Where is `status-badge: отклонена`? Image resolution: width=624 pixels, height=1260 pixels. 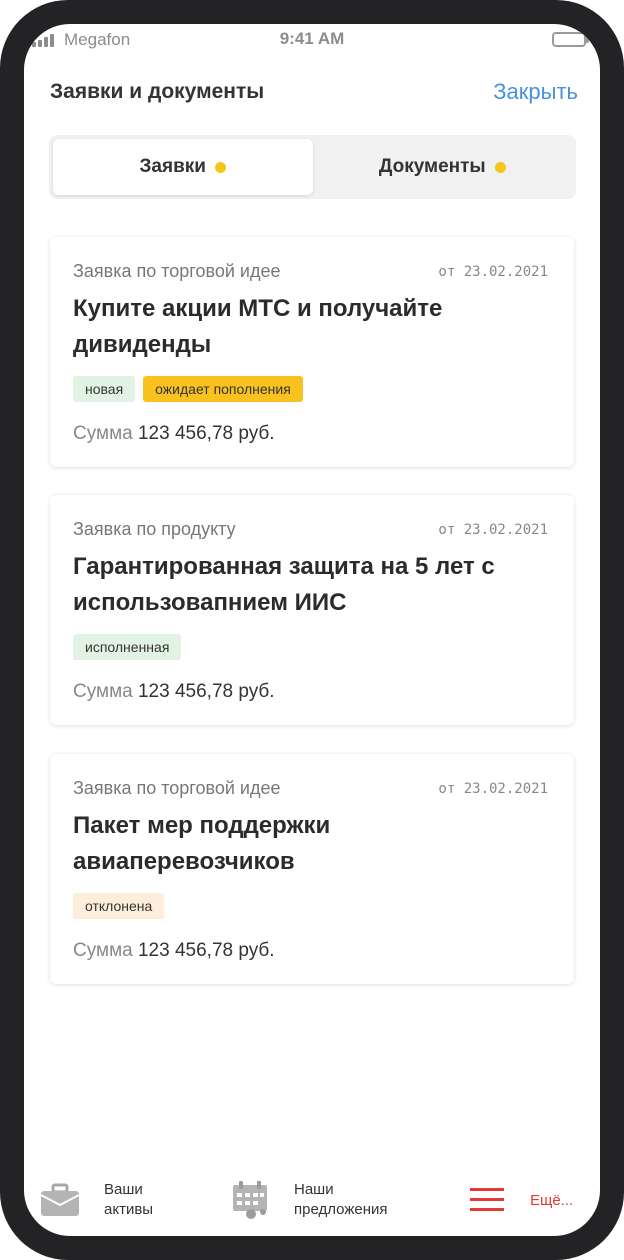
status-badge: отклонена is located at coordinates (119, 906).